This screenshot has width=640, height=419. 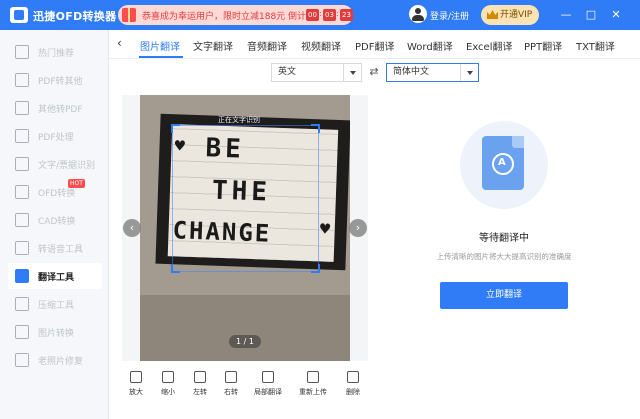 What do you see at coordinates (595, 45) in the screenshot?
I see `tab-txt-translate: TXT翻译` at bounding box center [595, 45].